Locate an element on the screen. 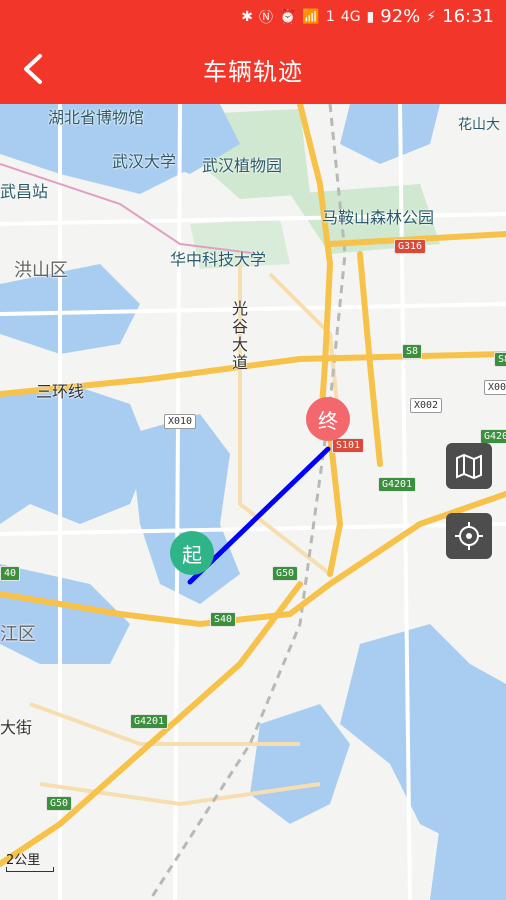 The width and height of the screenshot is (506, 900). shield-g50-a: G50 is located at coordinates (285, 573).